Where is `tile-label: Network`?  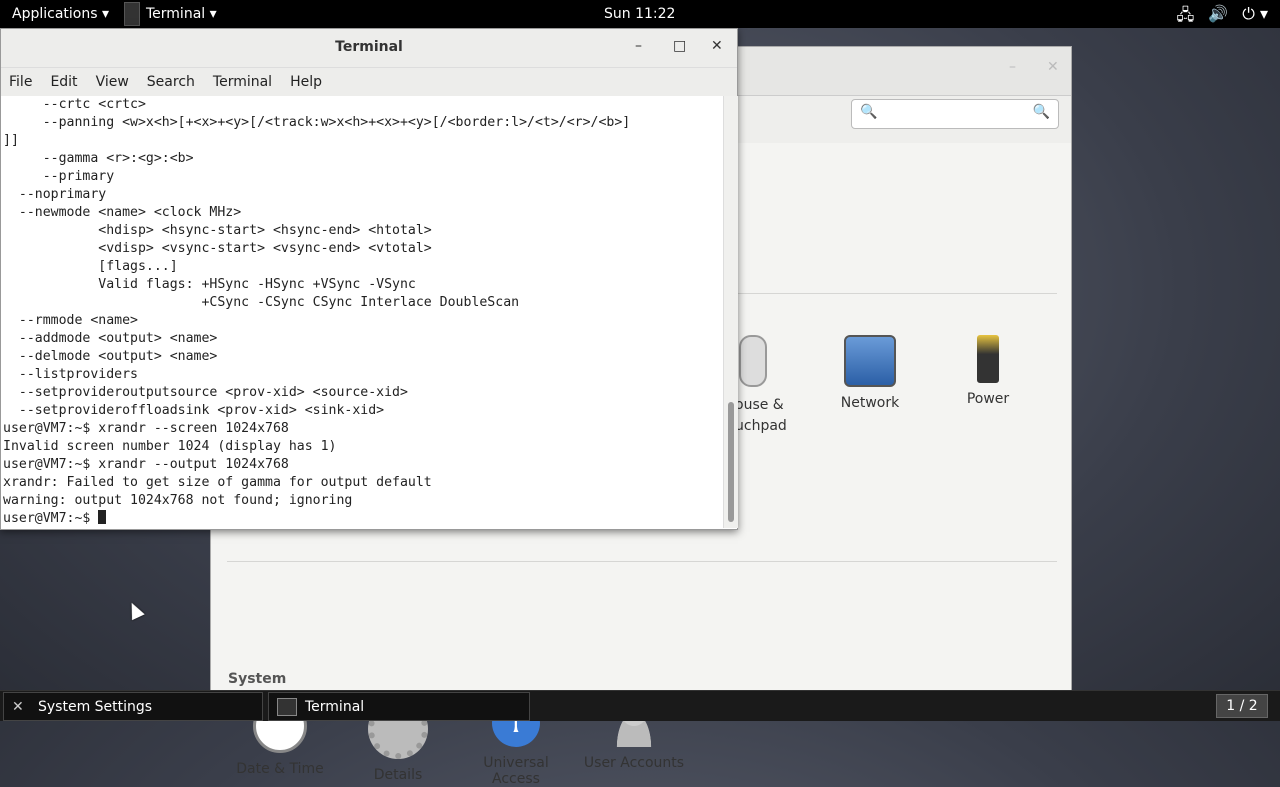 tile-label: Network is located at coordinates (870, 403).